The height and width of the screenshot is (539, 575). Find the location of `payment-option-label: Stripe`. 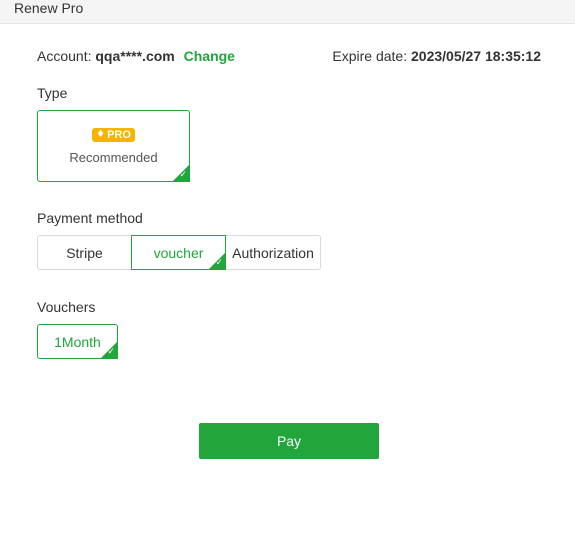

payment-option-label: Stripe is located at coordinates (84, 252).